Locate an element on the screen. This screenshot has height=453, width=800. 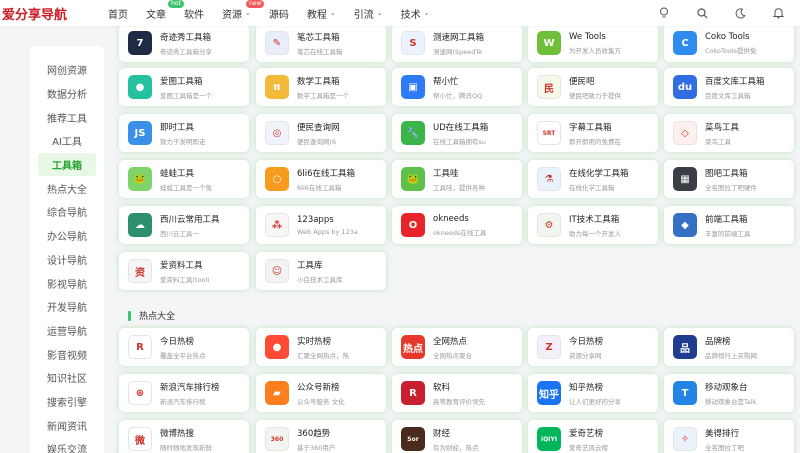
card-desc: 百度文库工具箱 is located at coordinates (728, 95).